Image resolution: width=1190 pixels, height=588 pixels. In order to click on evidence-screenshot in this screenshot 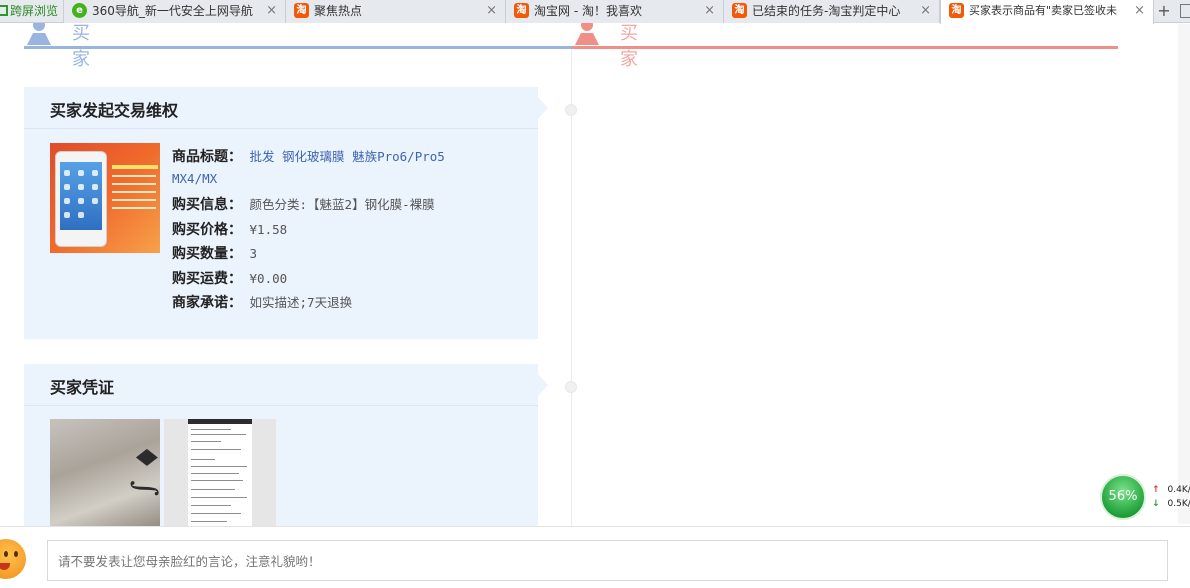, I will do `click(220, 474)`.